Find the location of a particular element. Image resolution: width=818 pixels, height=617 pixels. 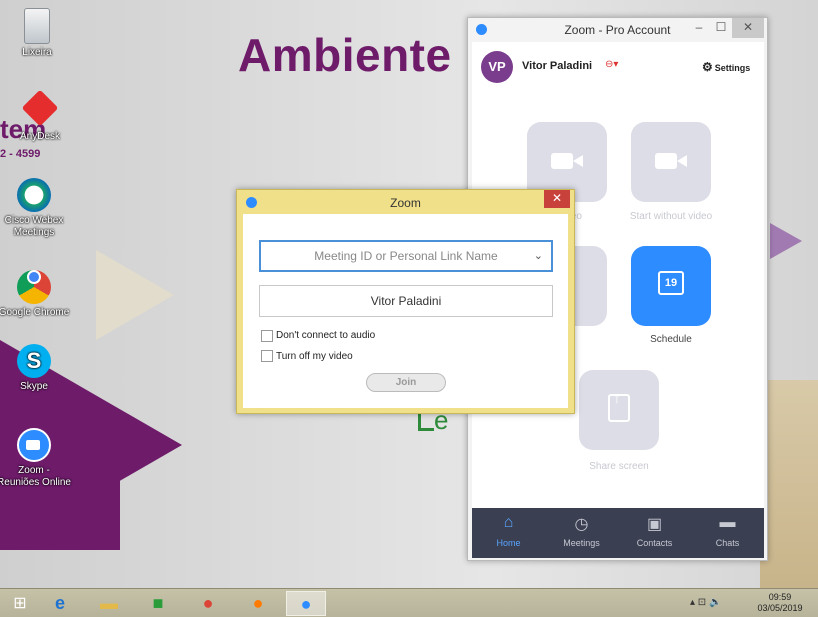

taskbar-store: ■ is located at coordinates (158, 603).